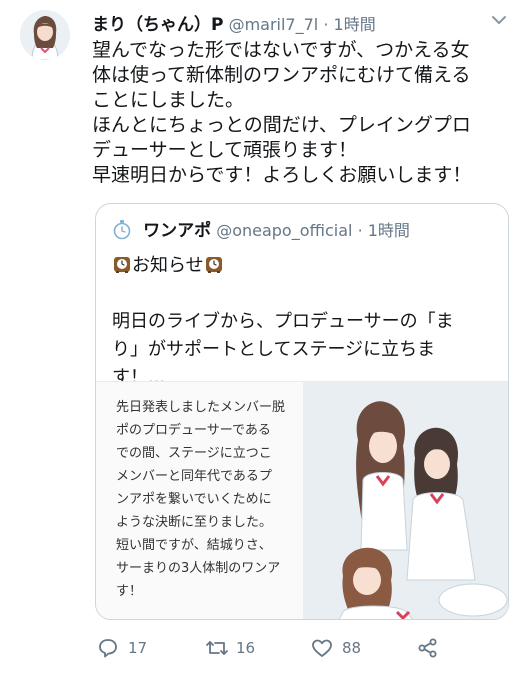 This screenshot has height=680, width=521. I want to click on retweet-icon, so click(217, 648).